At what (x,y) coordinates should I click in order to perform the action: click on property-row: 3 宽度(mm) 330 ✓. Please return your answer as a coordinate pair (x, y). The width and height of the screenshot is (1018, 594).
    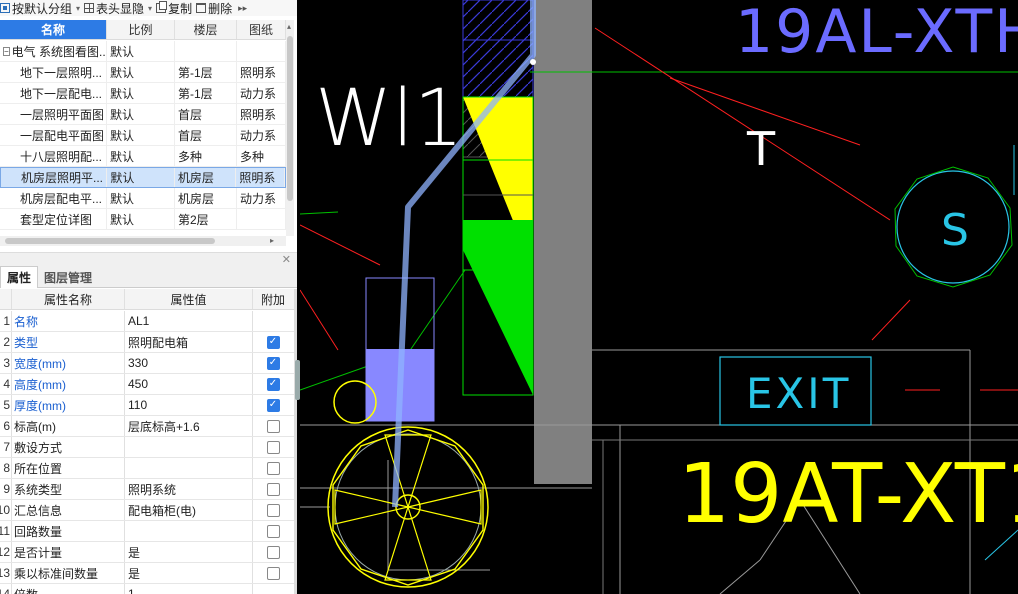
    Looking at the image, I should click on (148, 363).